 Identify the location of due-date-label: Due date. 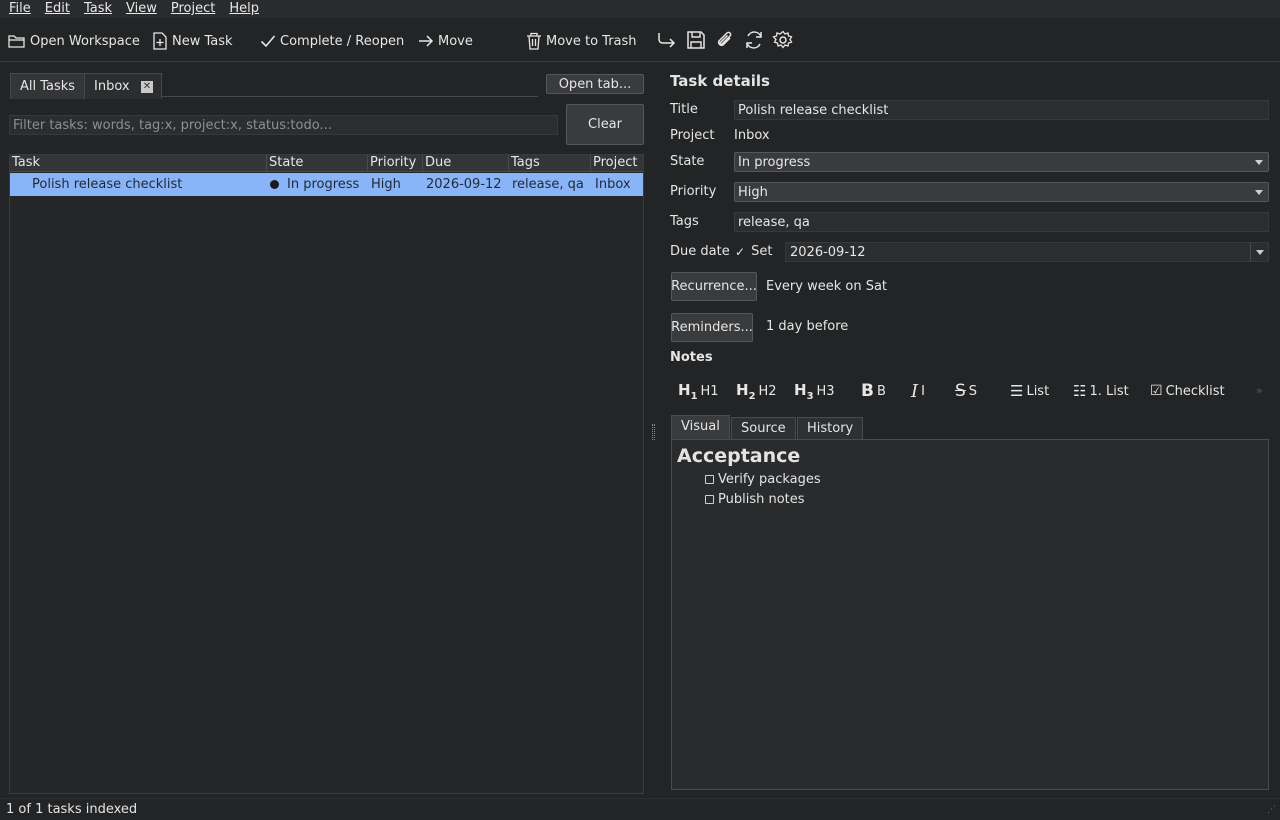
(700, 251).